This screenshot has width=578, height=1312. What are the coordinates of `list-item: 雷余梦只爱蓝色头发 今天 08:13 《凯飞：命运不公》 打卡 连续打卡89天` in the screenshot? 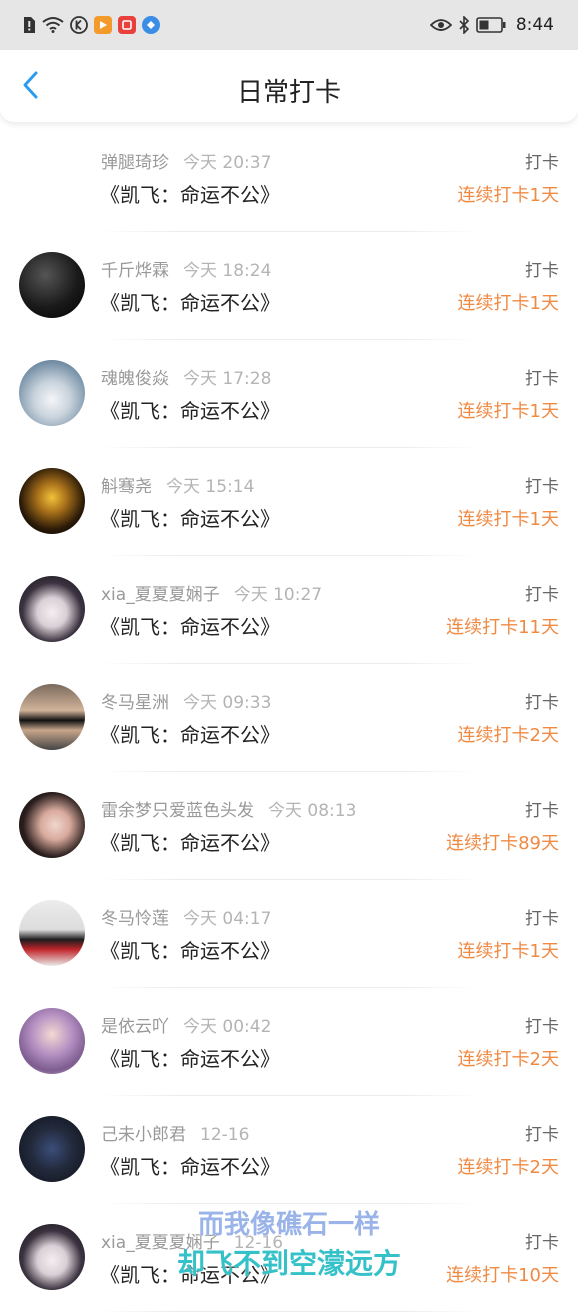 It's located at (289, 826).